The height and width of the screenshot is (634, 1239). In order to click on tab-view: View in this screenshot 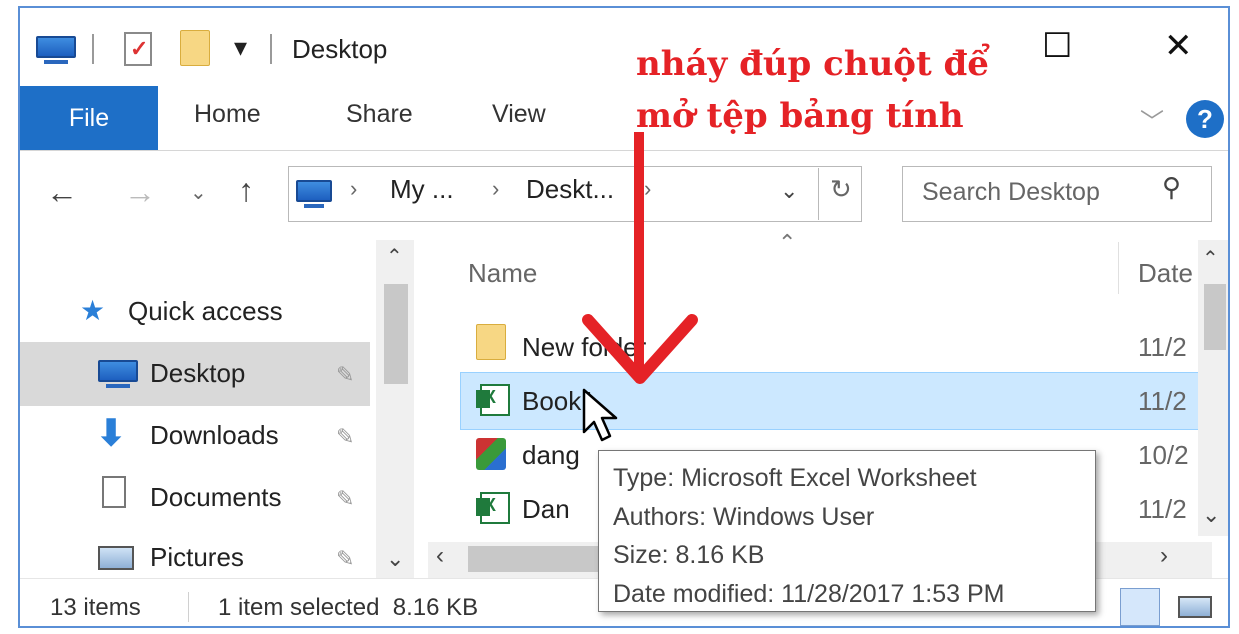, I will do `click(519, 114)`.